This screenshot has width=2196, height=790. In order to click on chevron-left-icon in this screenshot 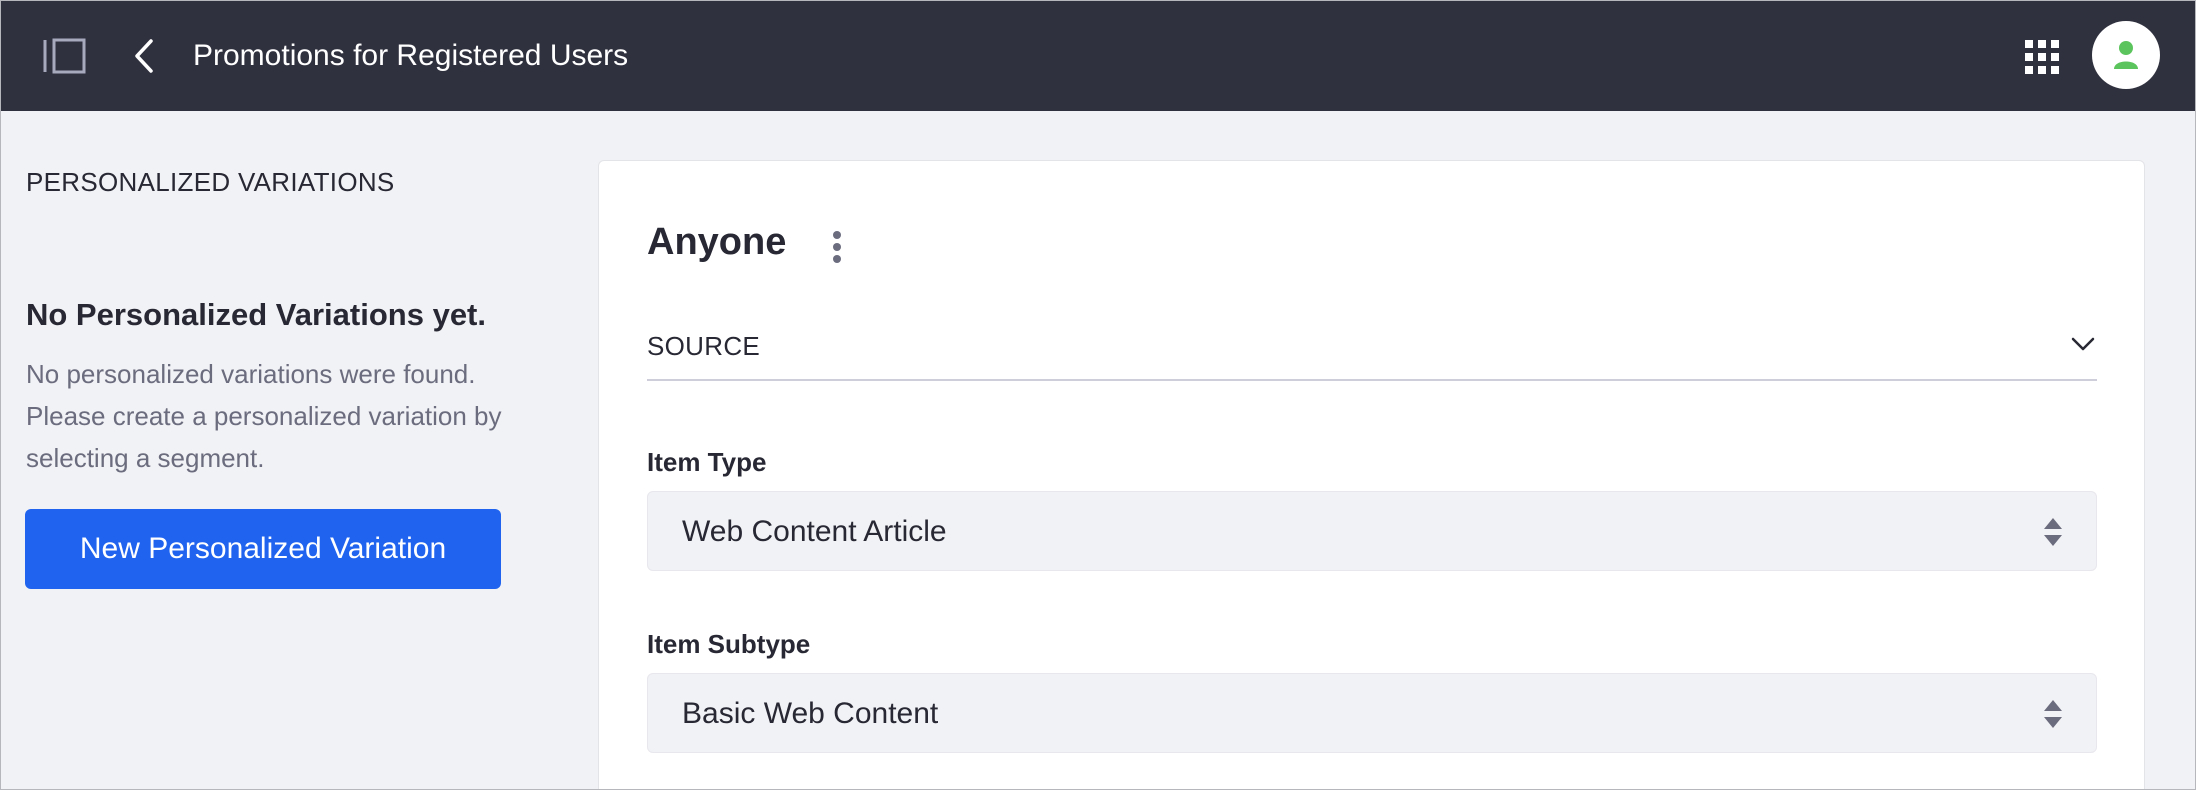, I will do `click(144, 56)`.